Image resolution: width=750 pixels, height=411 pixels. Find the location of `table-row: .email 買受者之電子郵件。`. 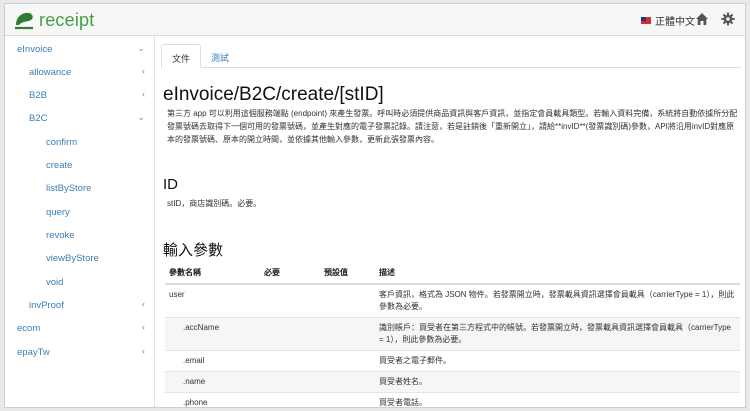

table-row: .email 買受者之電子郵件。 is located at coordinates (452, 361).